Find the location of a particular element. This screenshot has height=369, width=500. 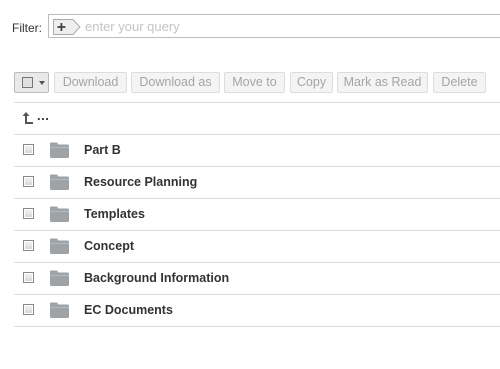

delete-button: Delete is located at coordinates (459, 82).